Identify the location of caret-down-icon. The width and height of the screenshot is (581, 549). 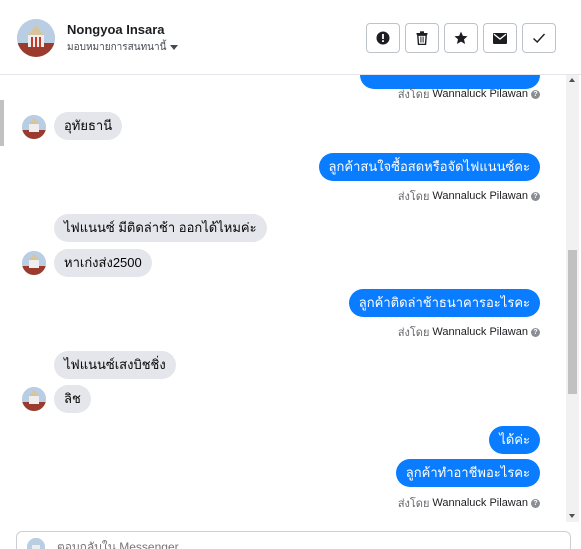
(174, 47).